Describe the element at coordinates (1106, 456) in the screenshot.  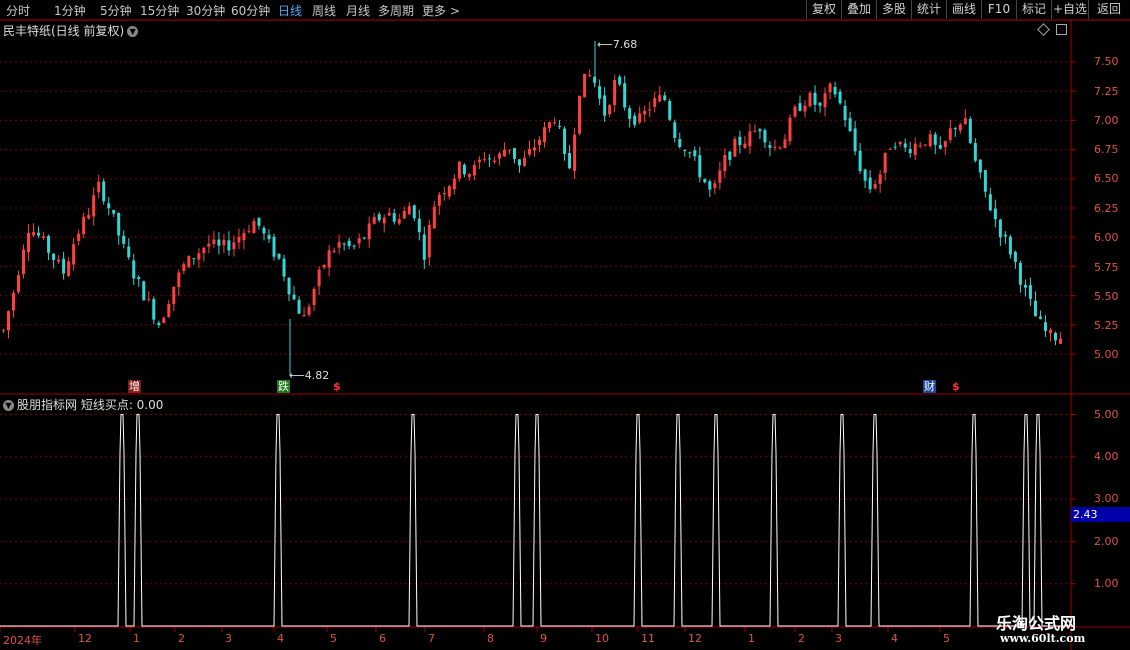
I see `indicator-tick: 4.00` at that location.